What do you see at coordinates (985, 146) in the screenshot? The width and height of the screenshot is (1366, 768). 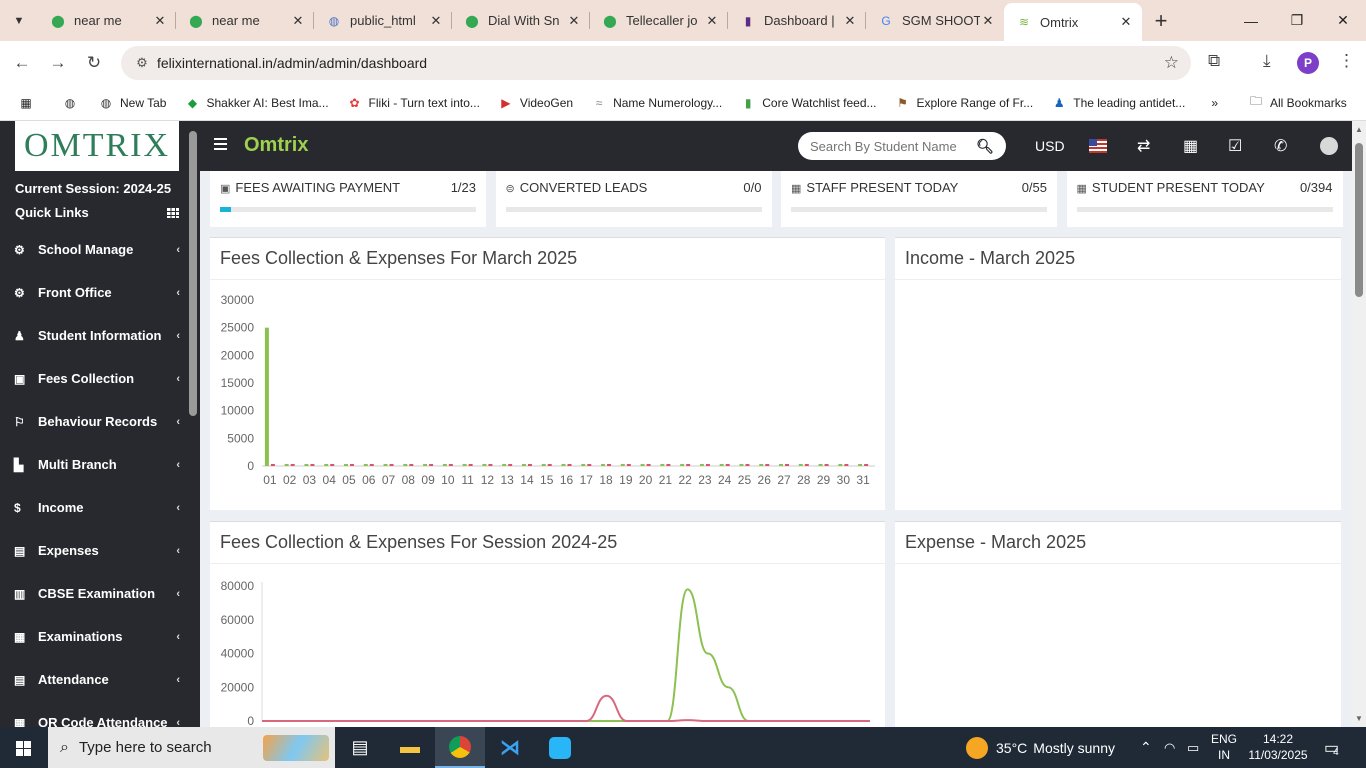 I see `search-icon: 🔍︎` at bounding box center [985, 146].